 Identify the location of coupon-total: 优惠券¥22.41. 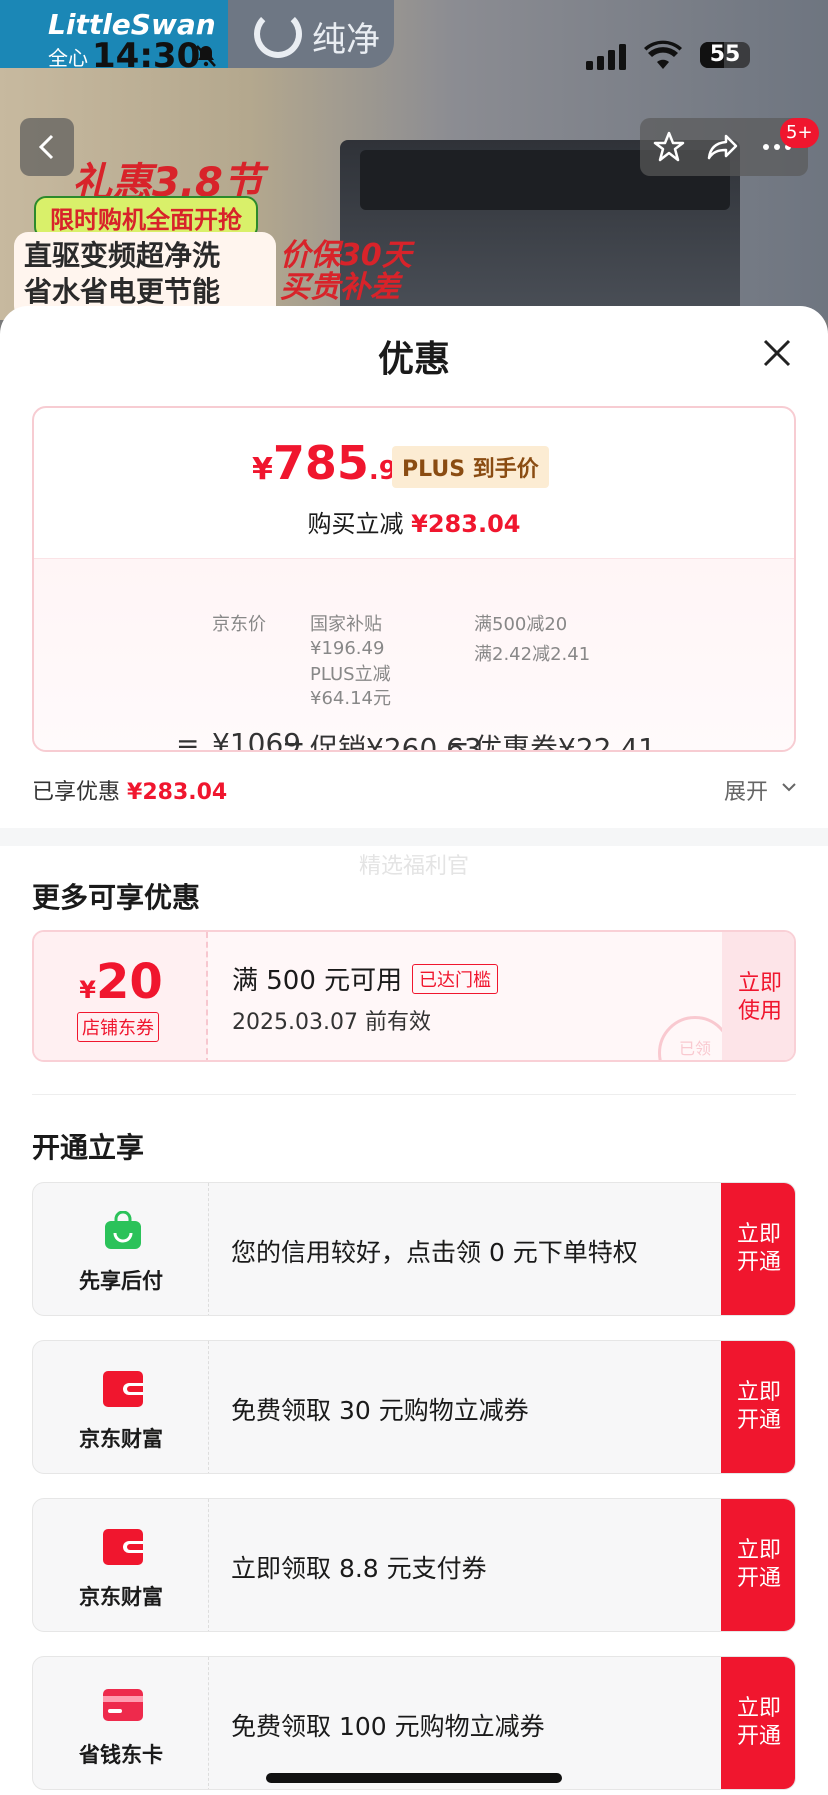
(565, 742).